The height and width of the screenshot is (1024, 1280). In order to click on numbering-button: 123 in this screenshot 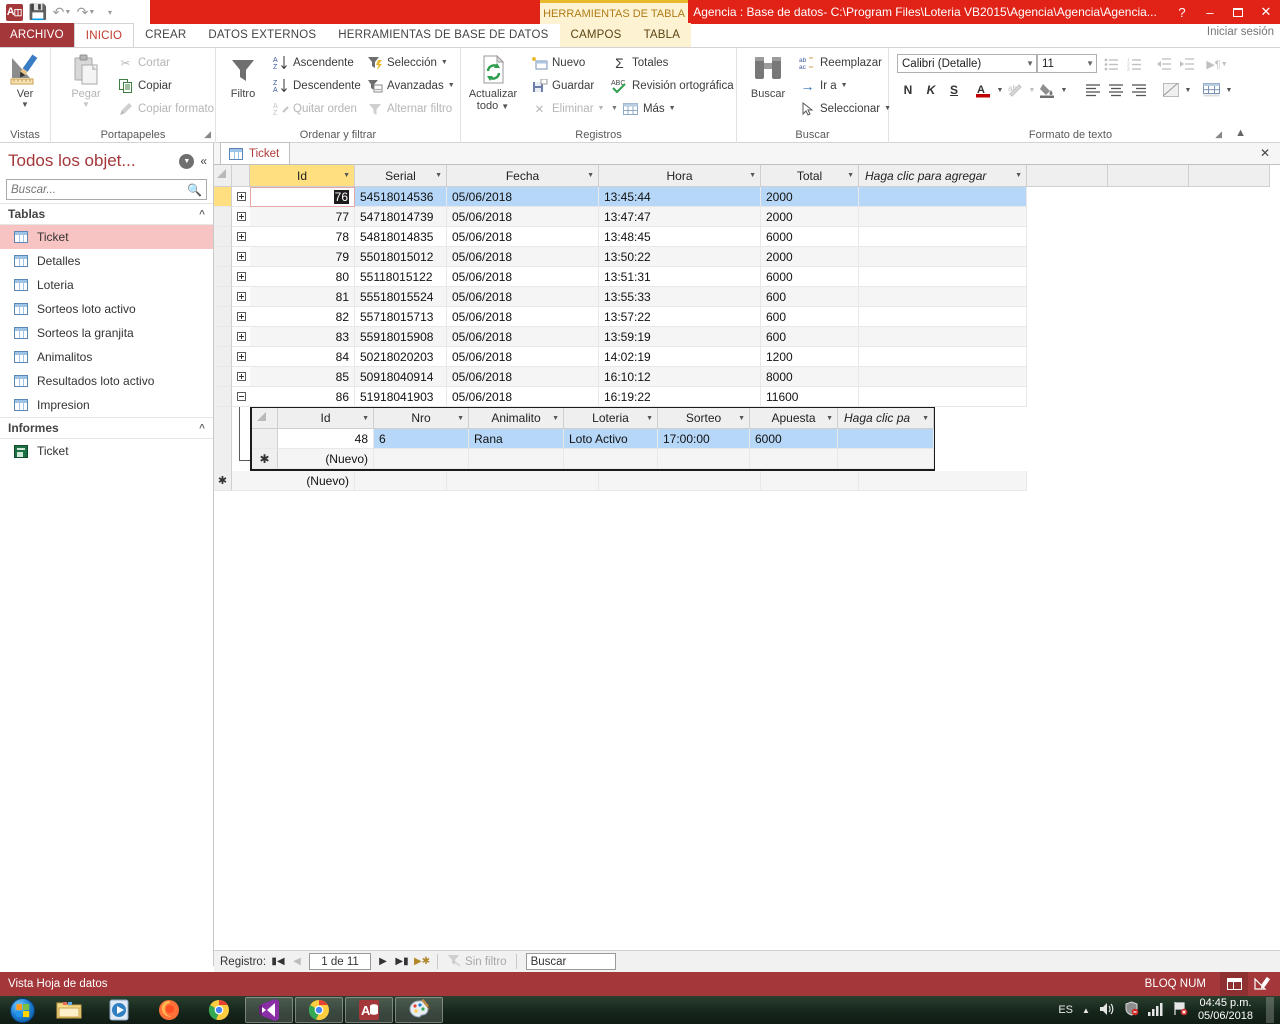, I will do `click(1134, 64)`.